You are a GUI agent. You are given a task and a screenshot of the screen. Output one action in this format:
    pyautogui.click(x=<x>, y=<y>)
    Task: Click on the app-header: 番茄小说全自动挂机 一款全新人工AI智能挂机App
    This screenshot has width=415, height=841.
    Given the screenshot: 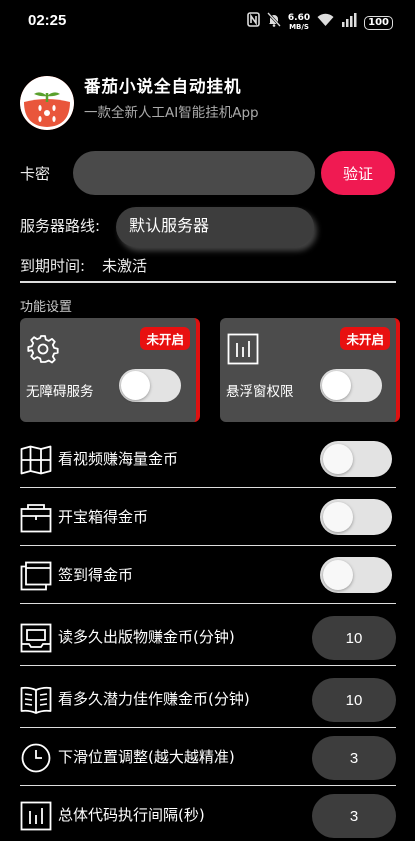 What is the action you would take?
    pyautogui.click(x=210, y=103)
    